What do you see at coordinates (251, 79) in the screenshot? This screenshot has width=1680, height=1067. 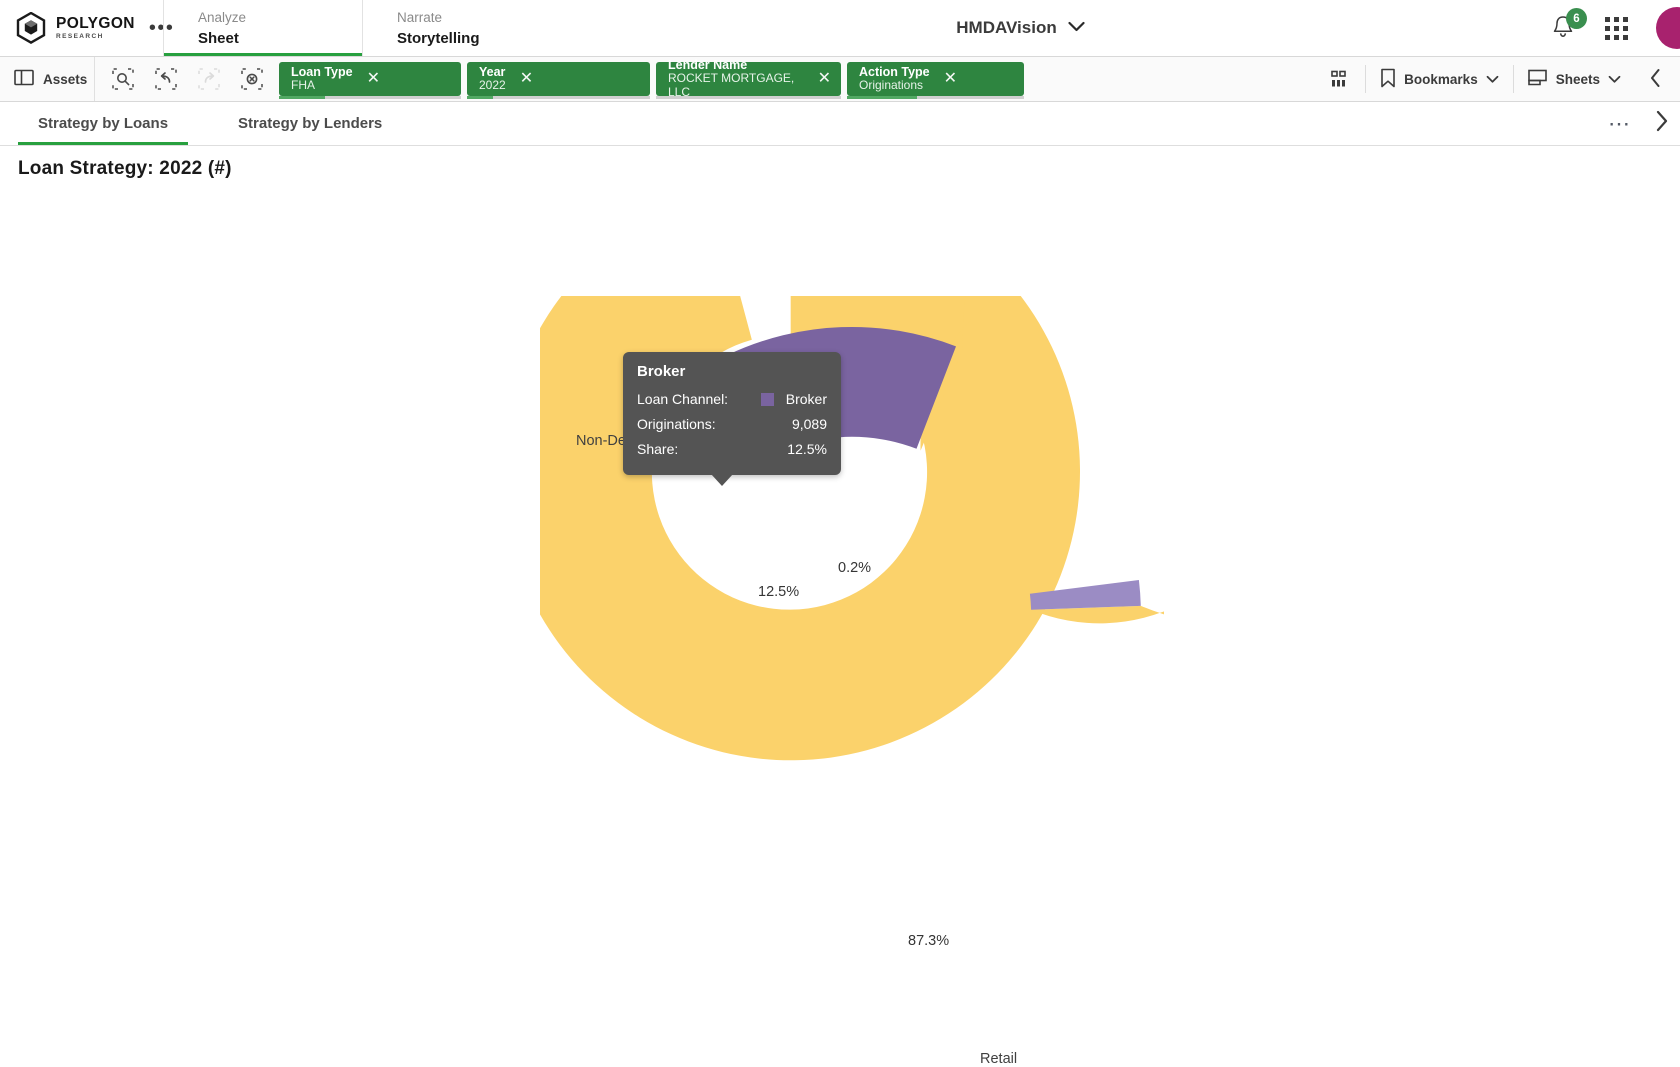 I see `clear-all-selections-icon` at bounding box center [251, 79].